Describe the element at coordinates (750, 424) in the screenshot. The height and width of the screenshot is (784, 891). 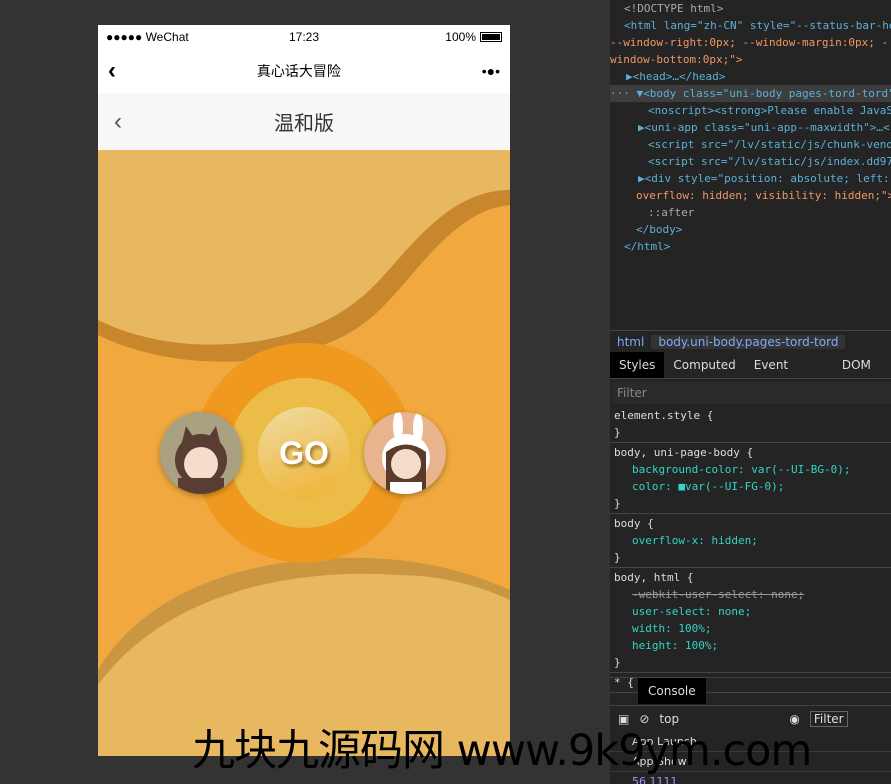
I see `css-rule: element.style {}` at that location.